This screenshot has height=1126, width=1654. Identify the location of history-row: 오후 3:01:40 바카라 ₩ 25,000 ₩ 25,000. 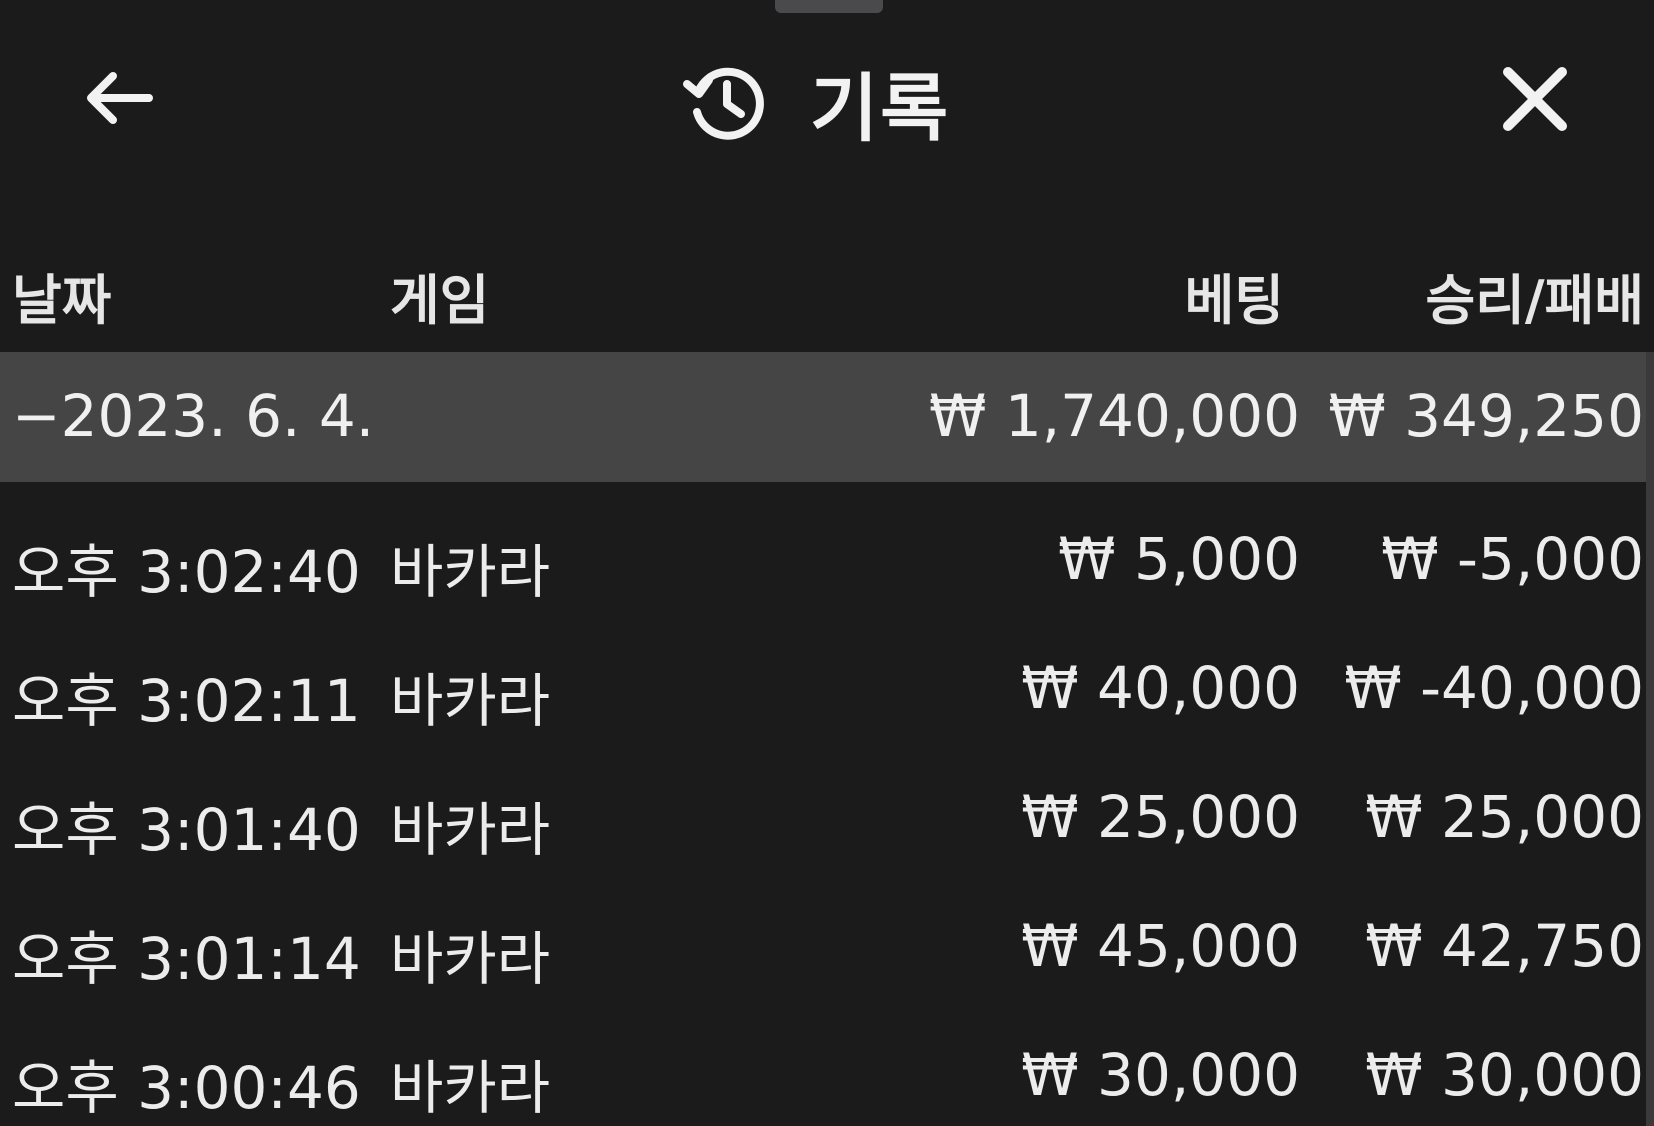
(827, 817).